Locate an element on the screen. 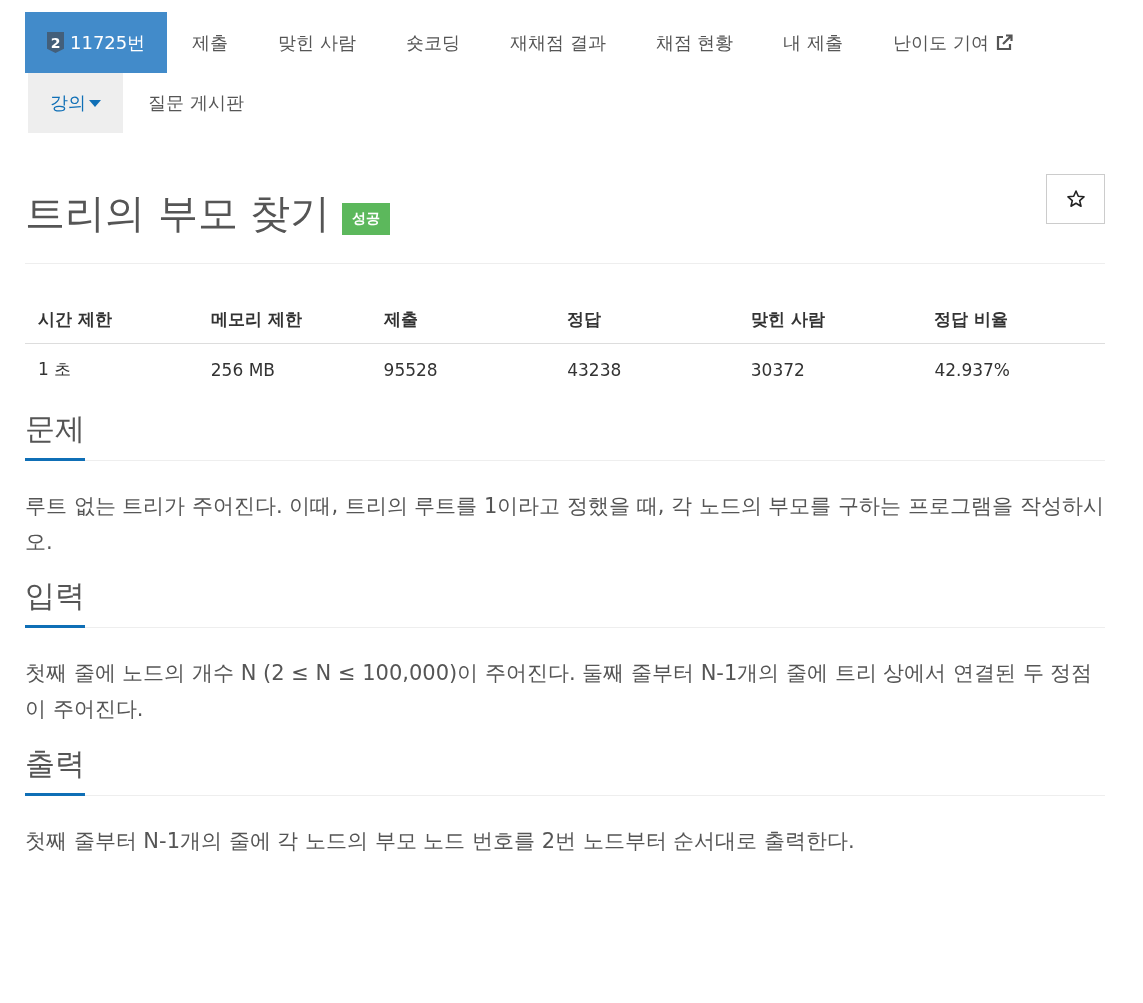 The image size is (1143, 1003). problem-title: 트리의 부모 찾기 is located at coordinates (178, 213).